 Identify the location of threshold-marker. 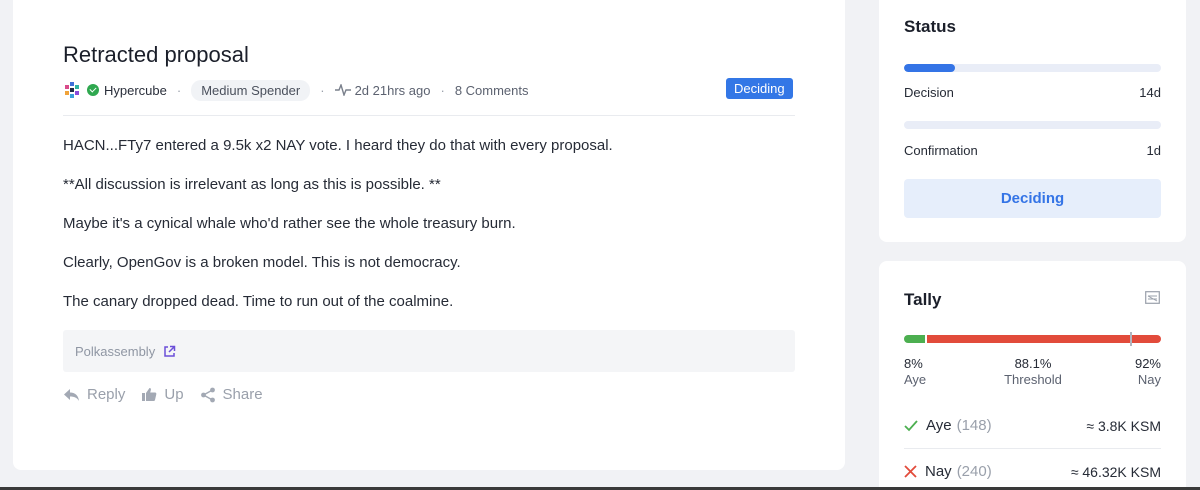
(1131, 339).